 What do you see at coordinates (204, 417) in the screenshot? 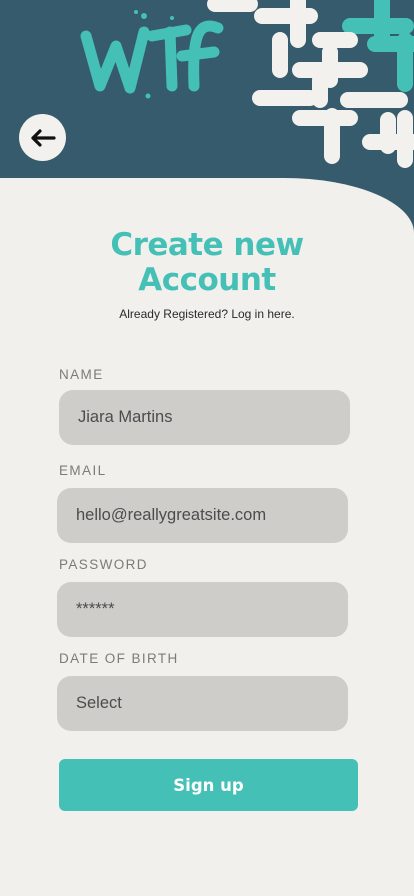
I see `name-input: Jiara Martins` at bounding box center [204, 417].